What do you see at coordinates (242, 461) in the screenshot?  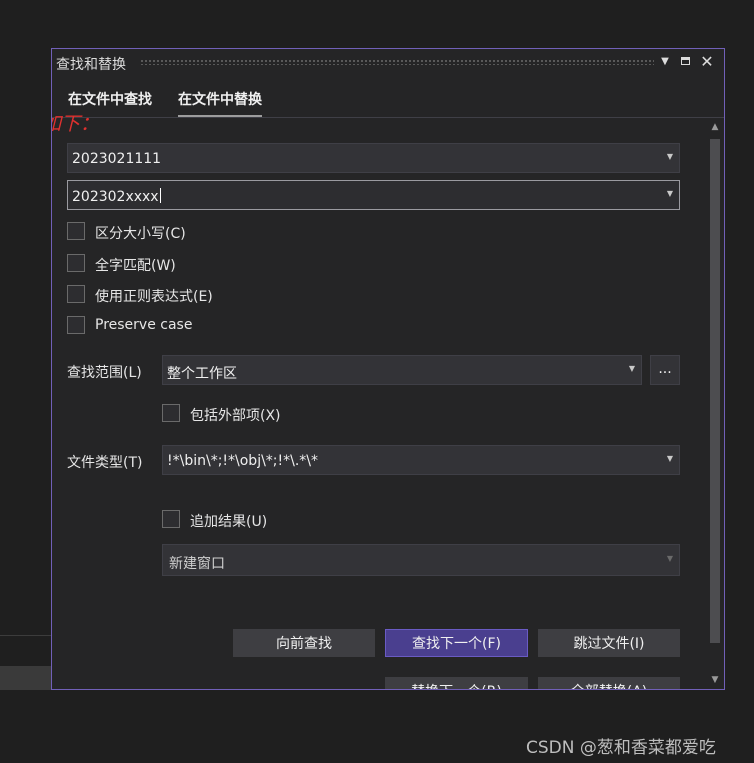 I see `file-types-input: !*\bin\*;!*\obj\*;!*\.*\*` at bounding box center [242, 461].